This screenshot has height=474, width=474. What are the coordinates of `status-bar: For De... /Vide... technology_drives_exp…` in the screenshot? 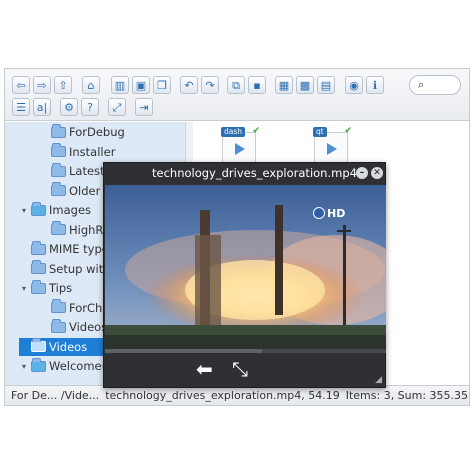 It's located at (237, 395).